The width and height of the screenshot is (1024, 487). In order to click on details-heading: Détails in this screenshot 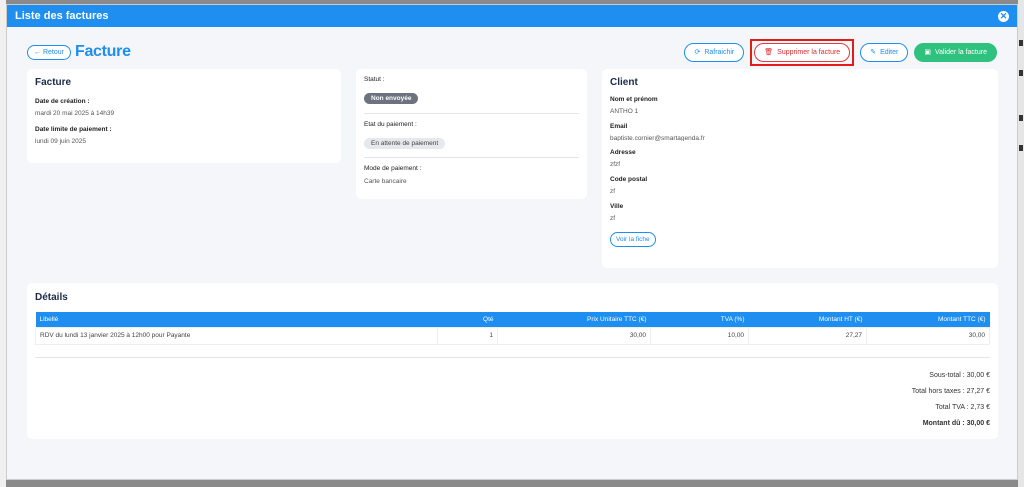, I will do `click(51, 297)`.